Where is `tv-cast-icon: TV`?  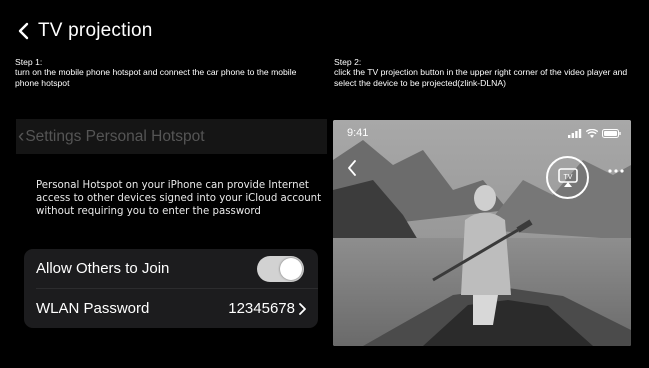 tv-cast-icon: TV is located at coordinates (567, 177).